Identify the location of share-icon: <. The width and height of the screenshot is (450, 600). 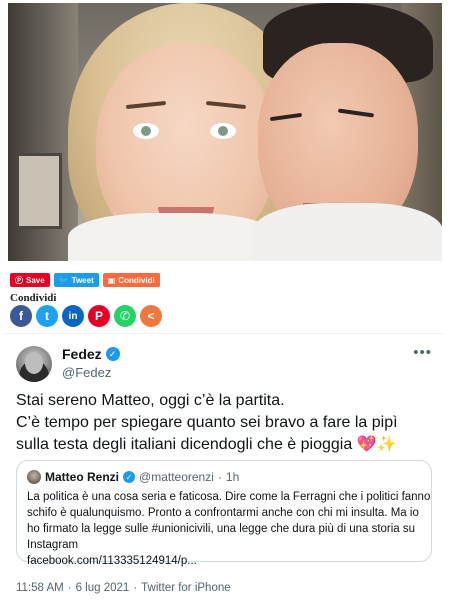
(151, 316).